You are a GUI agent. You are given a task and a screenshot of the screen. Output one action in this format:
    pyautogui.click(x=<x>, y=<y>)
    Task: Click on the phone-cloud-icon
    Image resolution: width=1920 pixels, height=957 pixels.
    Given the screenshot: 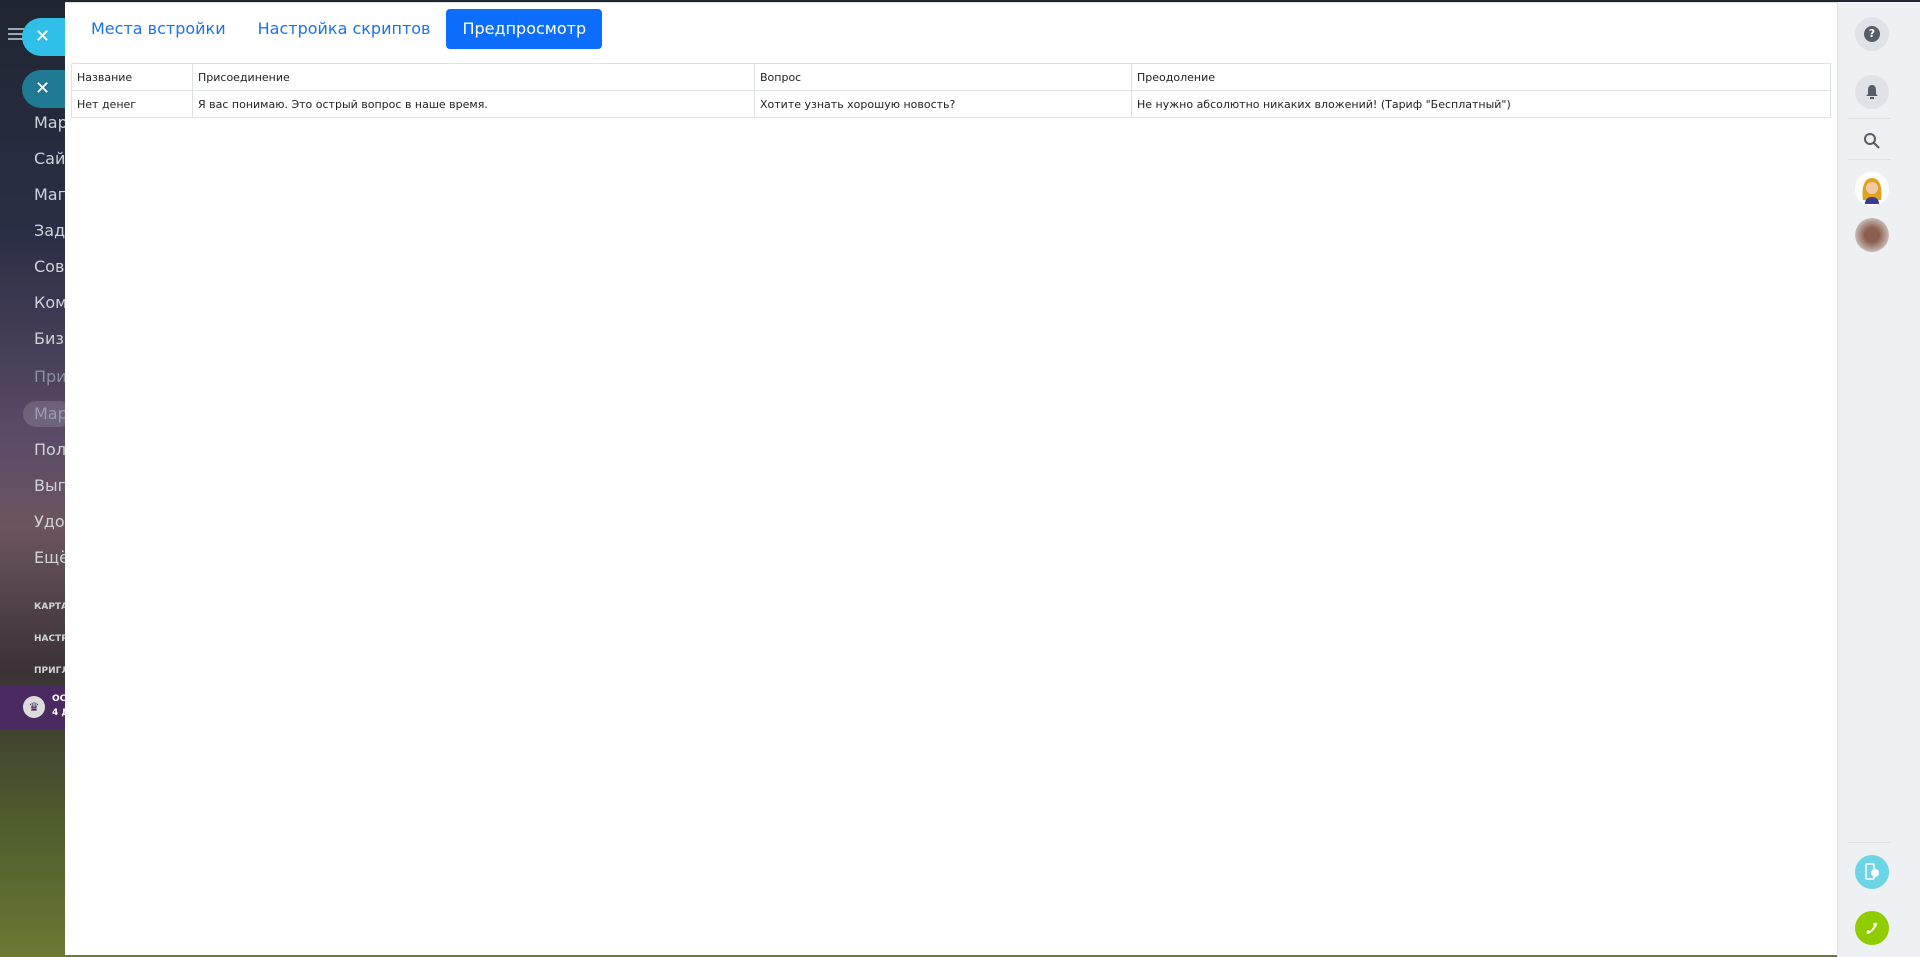 What is the action you would take?
    pyautogui.click(x=1872, y=871)
    